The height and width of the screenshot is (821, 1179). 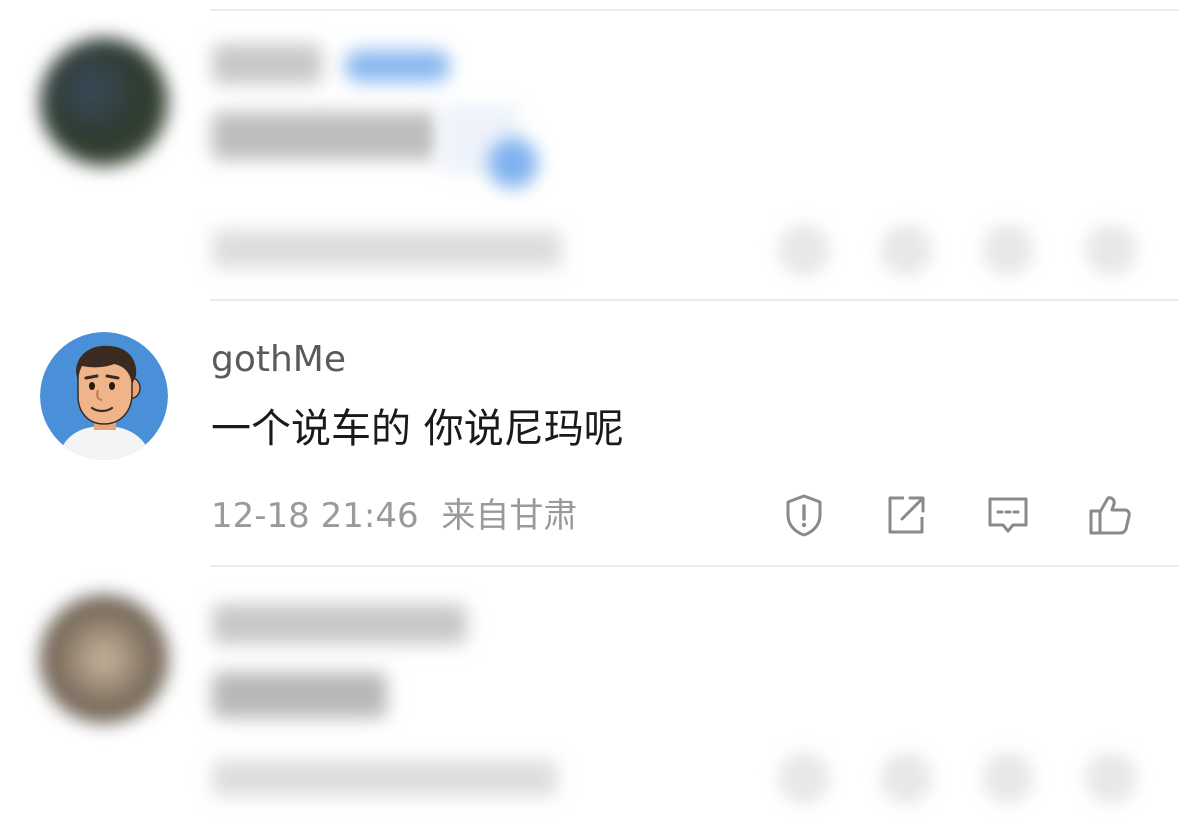 I want to click on reply-button, so click(x=1008, y=515).